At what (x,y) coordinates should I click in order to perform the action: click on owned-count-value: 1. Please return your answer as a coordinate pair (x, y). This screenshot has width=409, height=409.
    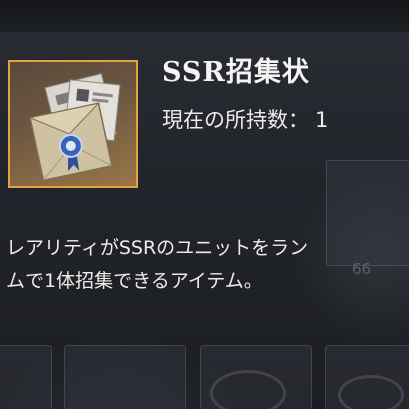
    Looking at the image, I should click on (322, 120).